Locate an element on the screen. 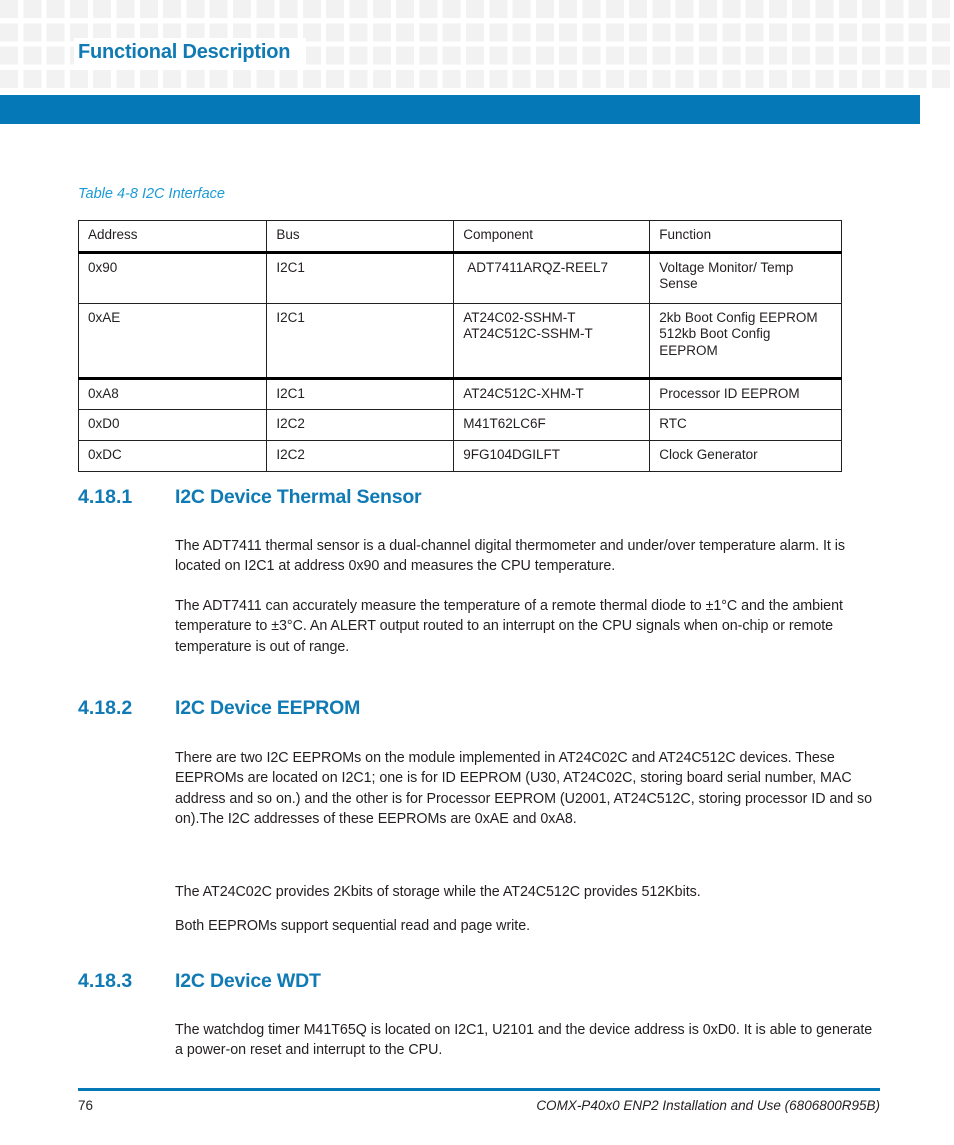 Image resolution: width=954 pixels, height=1145 pixels. cell-component: 9FG104DGILFT is located at coordinates (552, 456).